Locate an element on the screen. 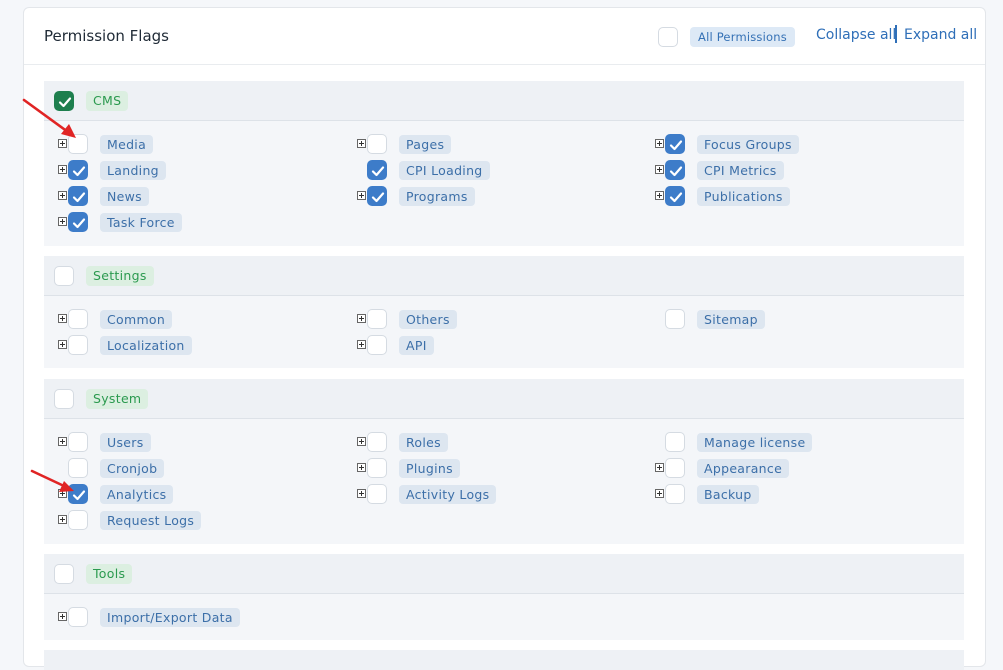 The height and width of the screenshot is (670, 1003). checkbox-api is located at coordinates (377, 345).